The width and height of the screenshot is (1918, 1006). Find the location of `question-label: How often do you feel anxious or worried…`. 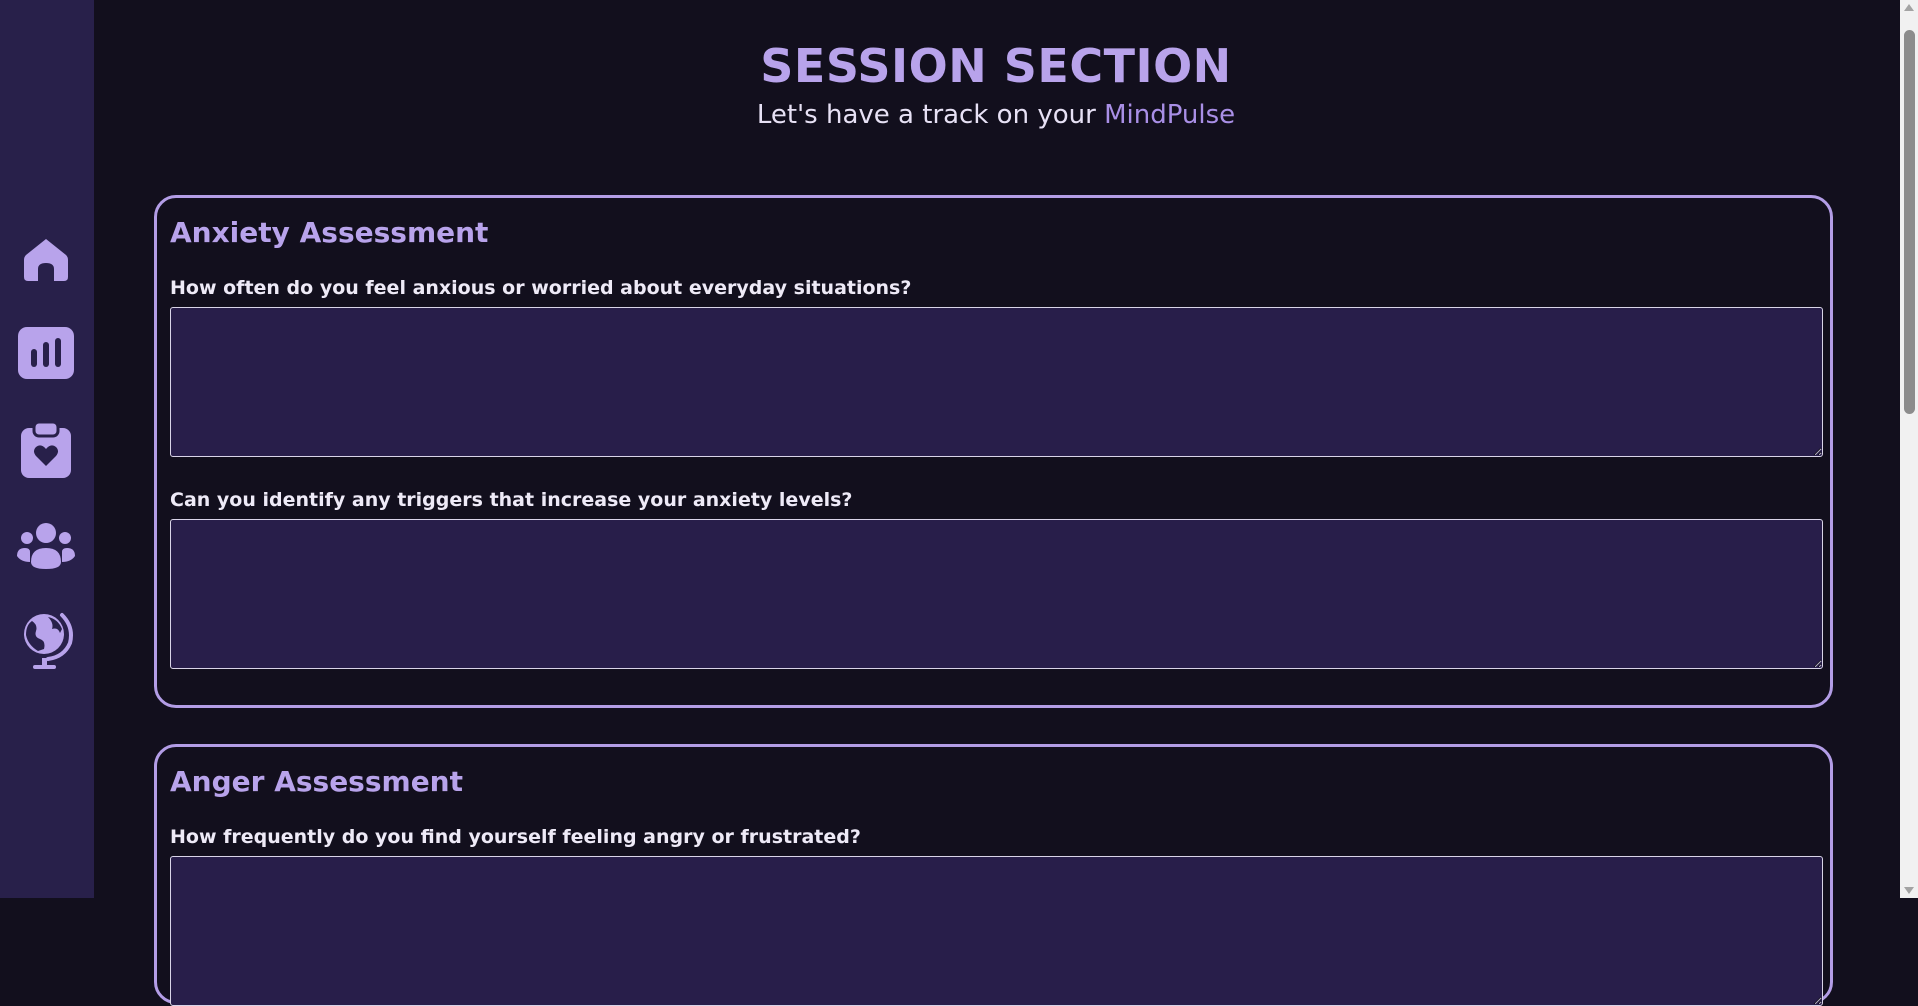

question-label: How often do you feel anxious or worried… is located at coordinates (541, 288).